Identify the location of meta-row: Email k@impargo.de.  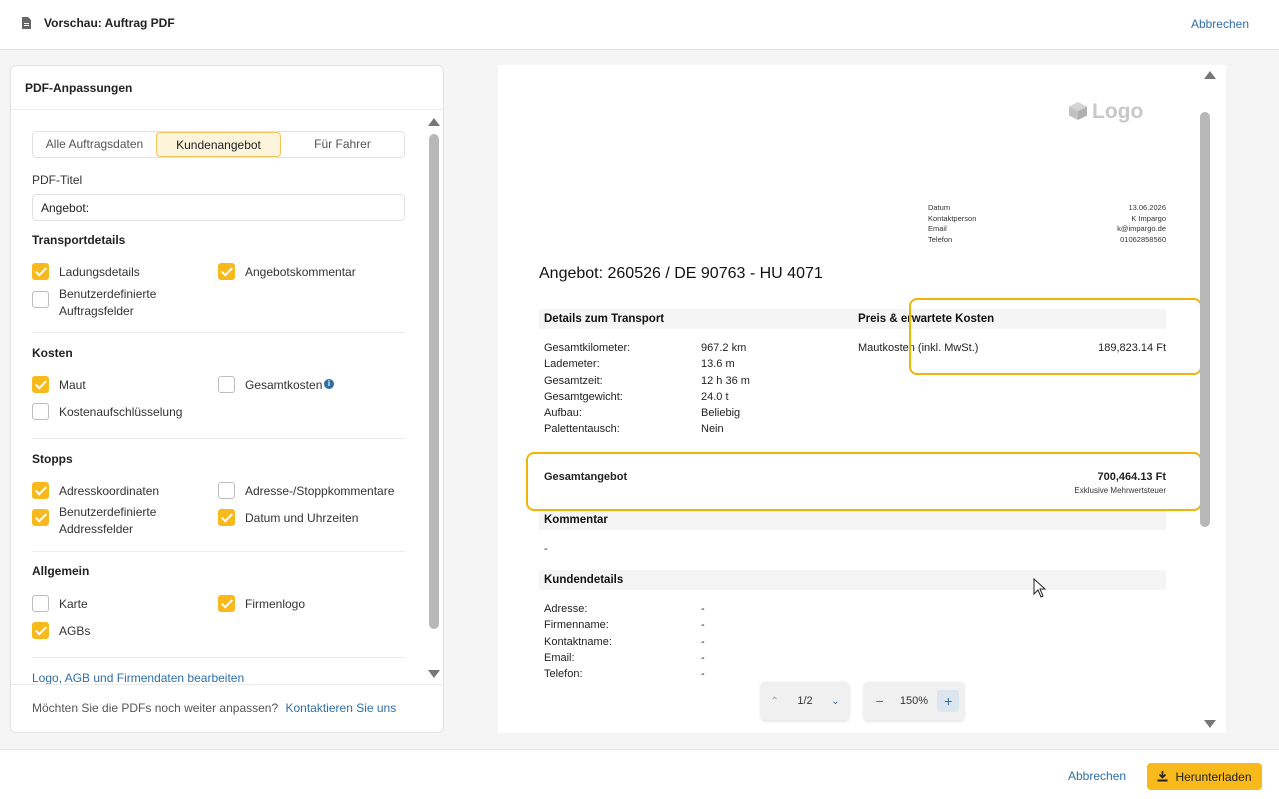
(1047, 229).